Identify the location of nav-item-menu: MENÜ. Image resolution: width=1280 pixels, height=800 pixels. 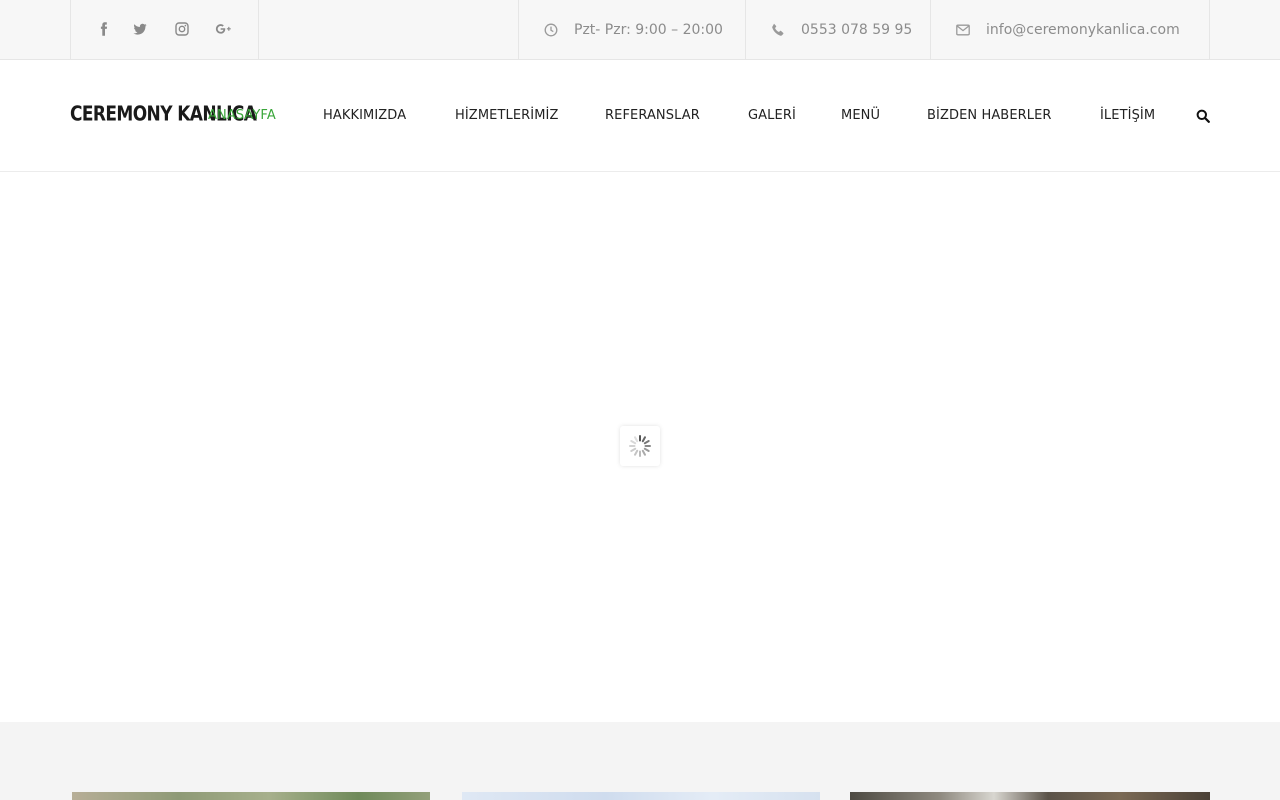
(860, 115).